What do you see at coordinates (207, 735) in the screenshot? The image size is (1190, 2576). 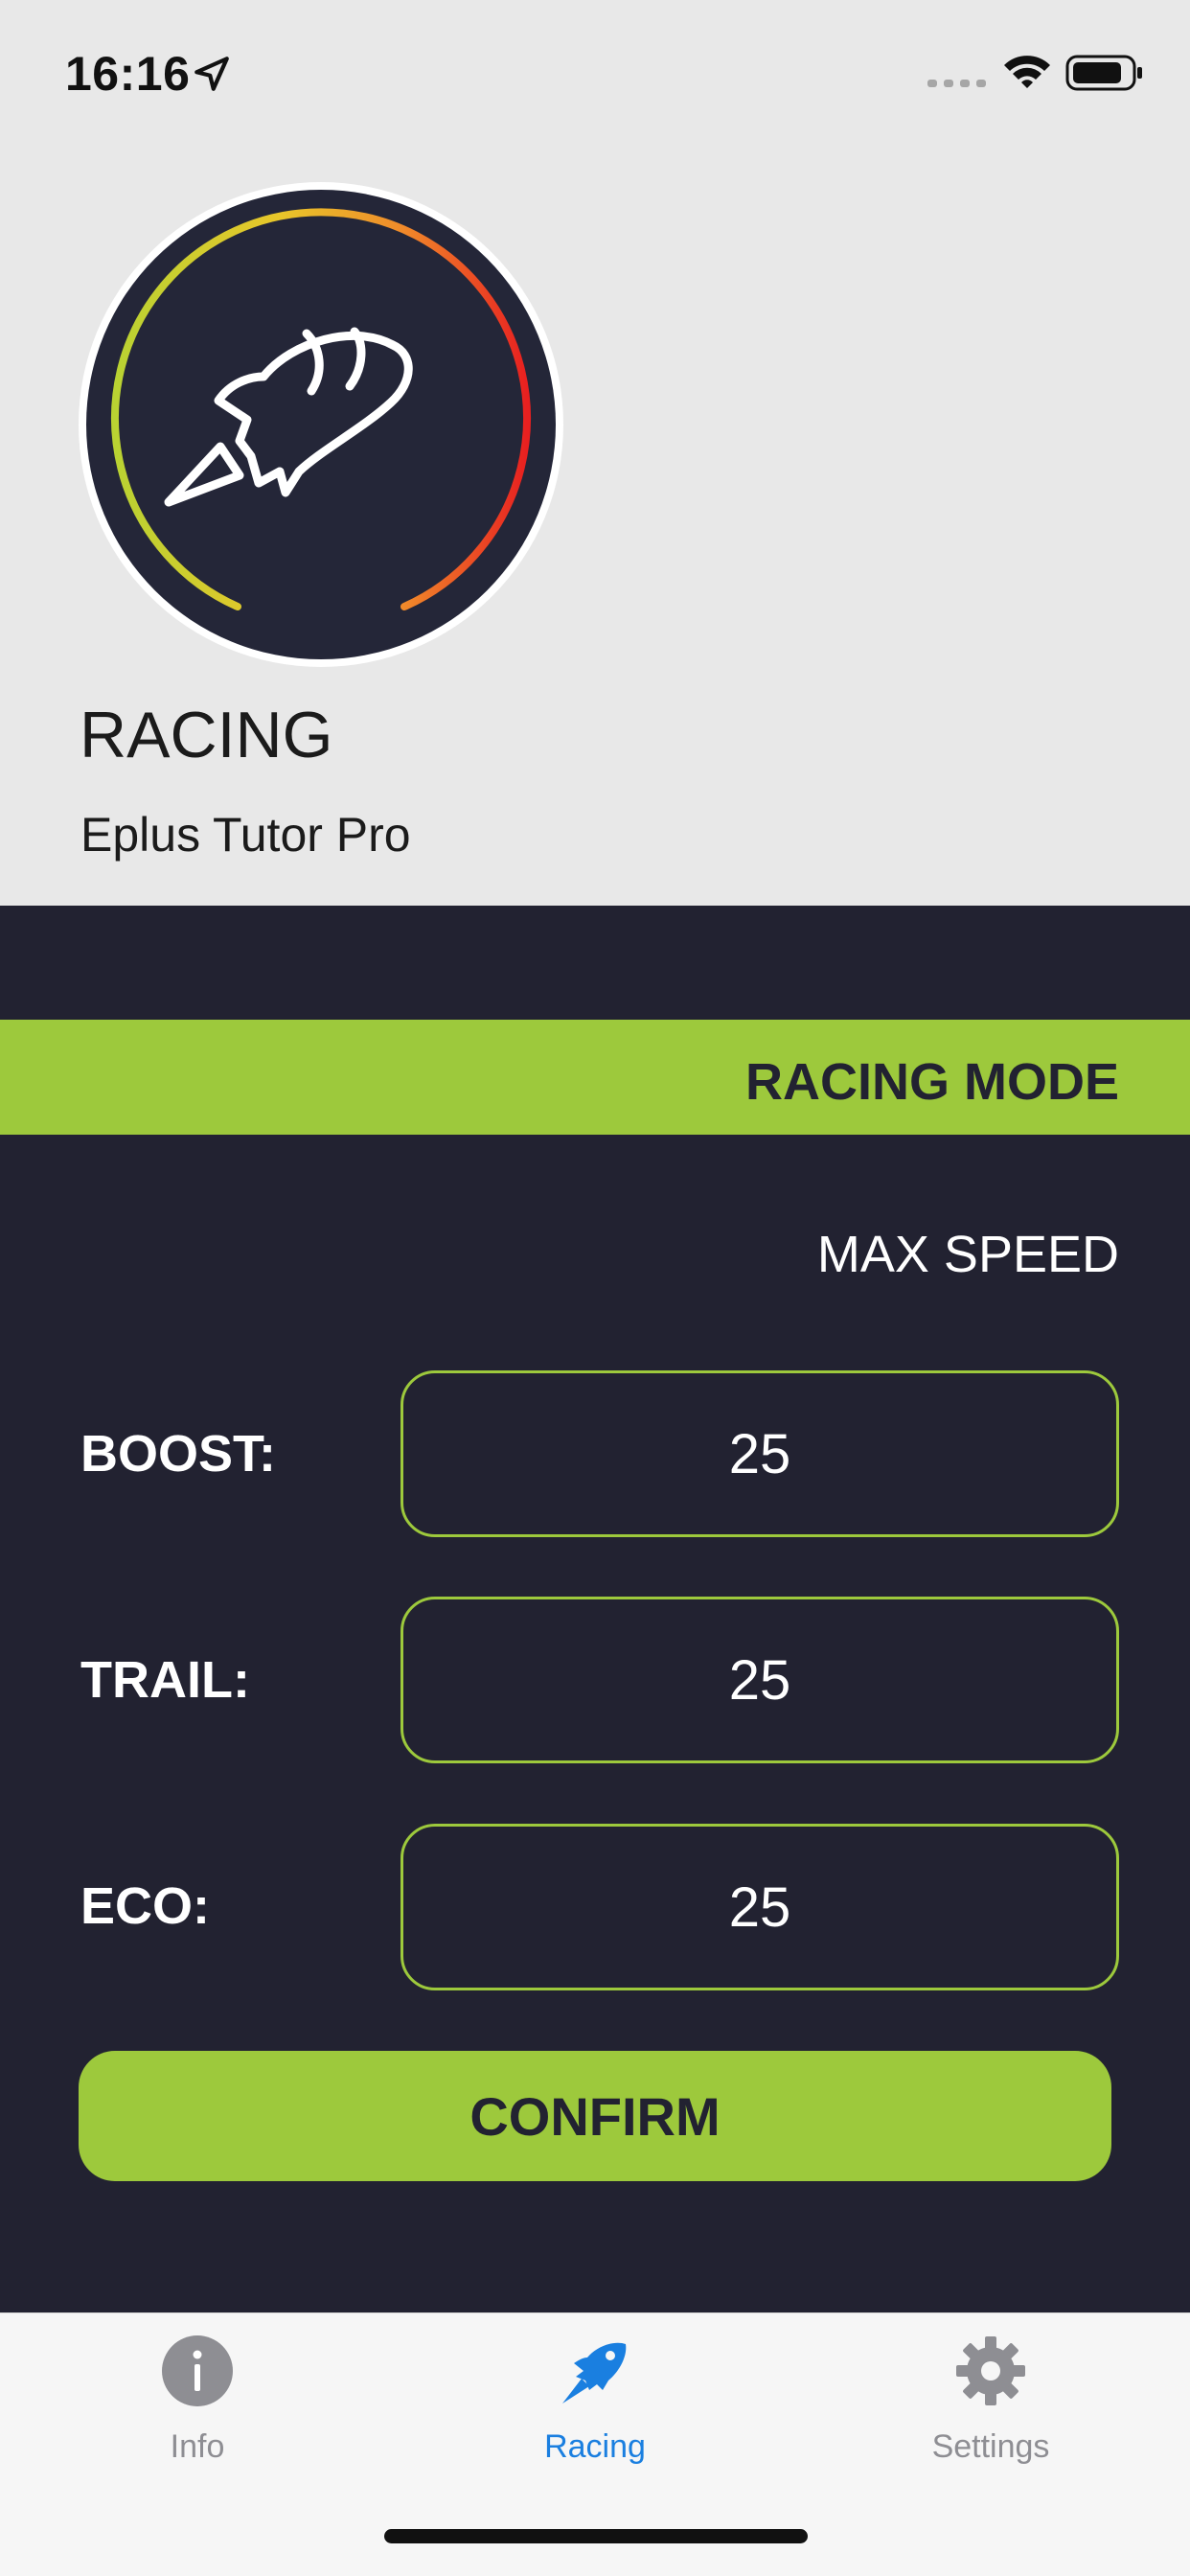 I see `mode-title: RACING` at bounding box center [207, 735].